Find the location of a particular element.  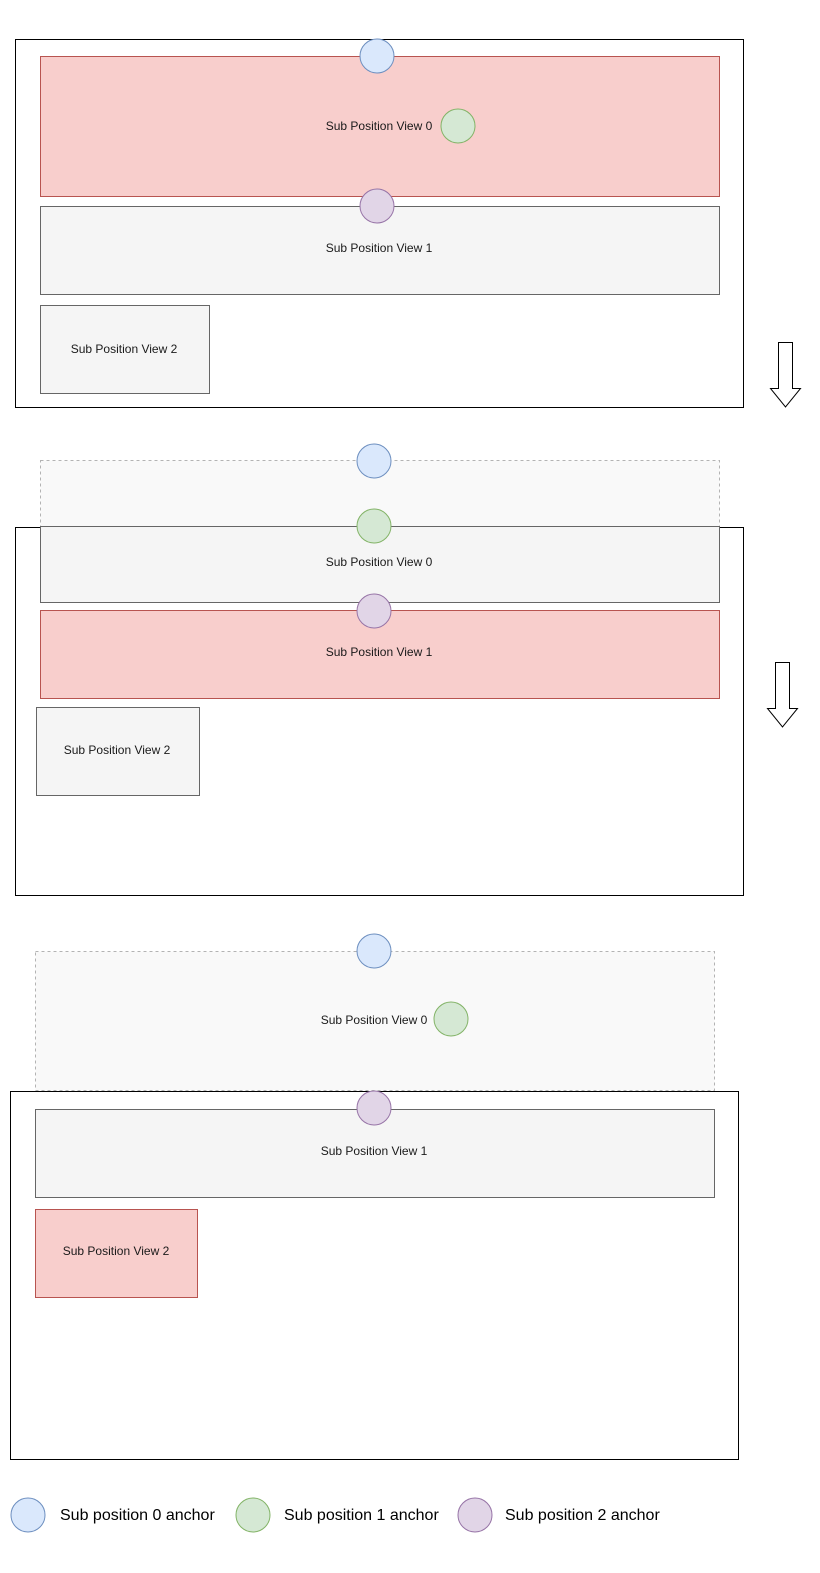

anchor-1-legend-icon is located at coordinates (253, 1515).